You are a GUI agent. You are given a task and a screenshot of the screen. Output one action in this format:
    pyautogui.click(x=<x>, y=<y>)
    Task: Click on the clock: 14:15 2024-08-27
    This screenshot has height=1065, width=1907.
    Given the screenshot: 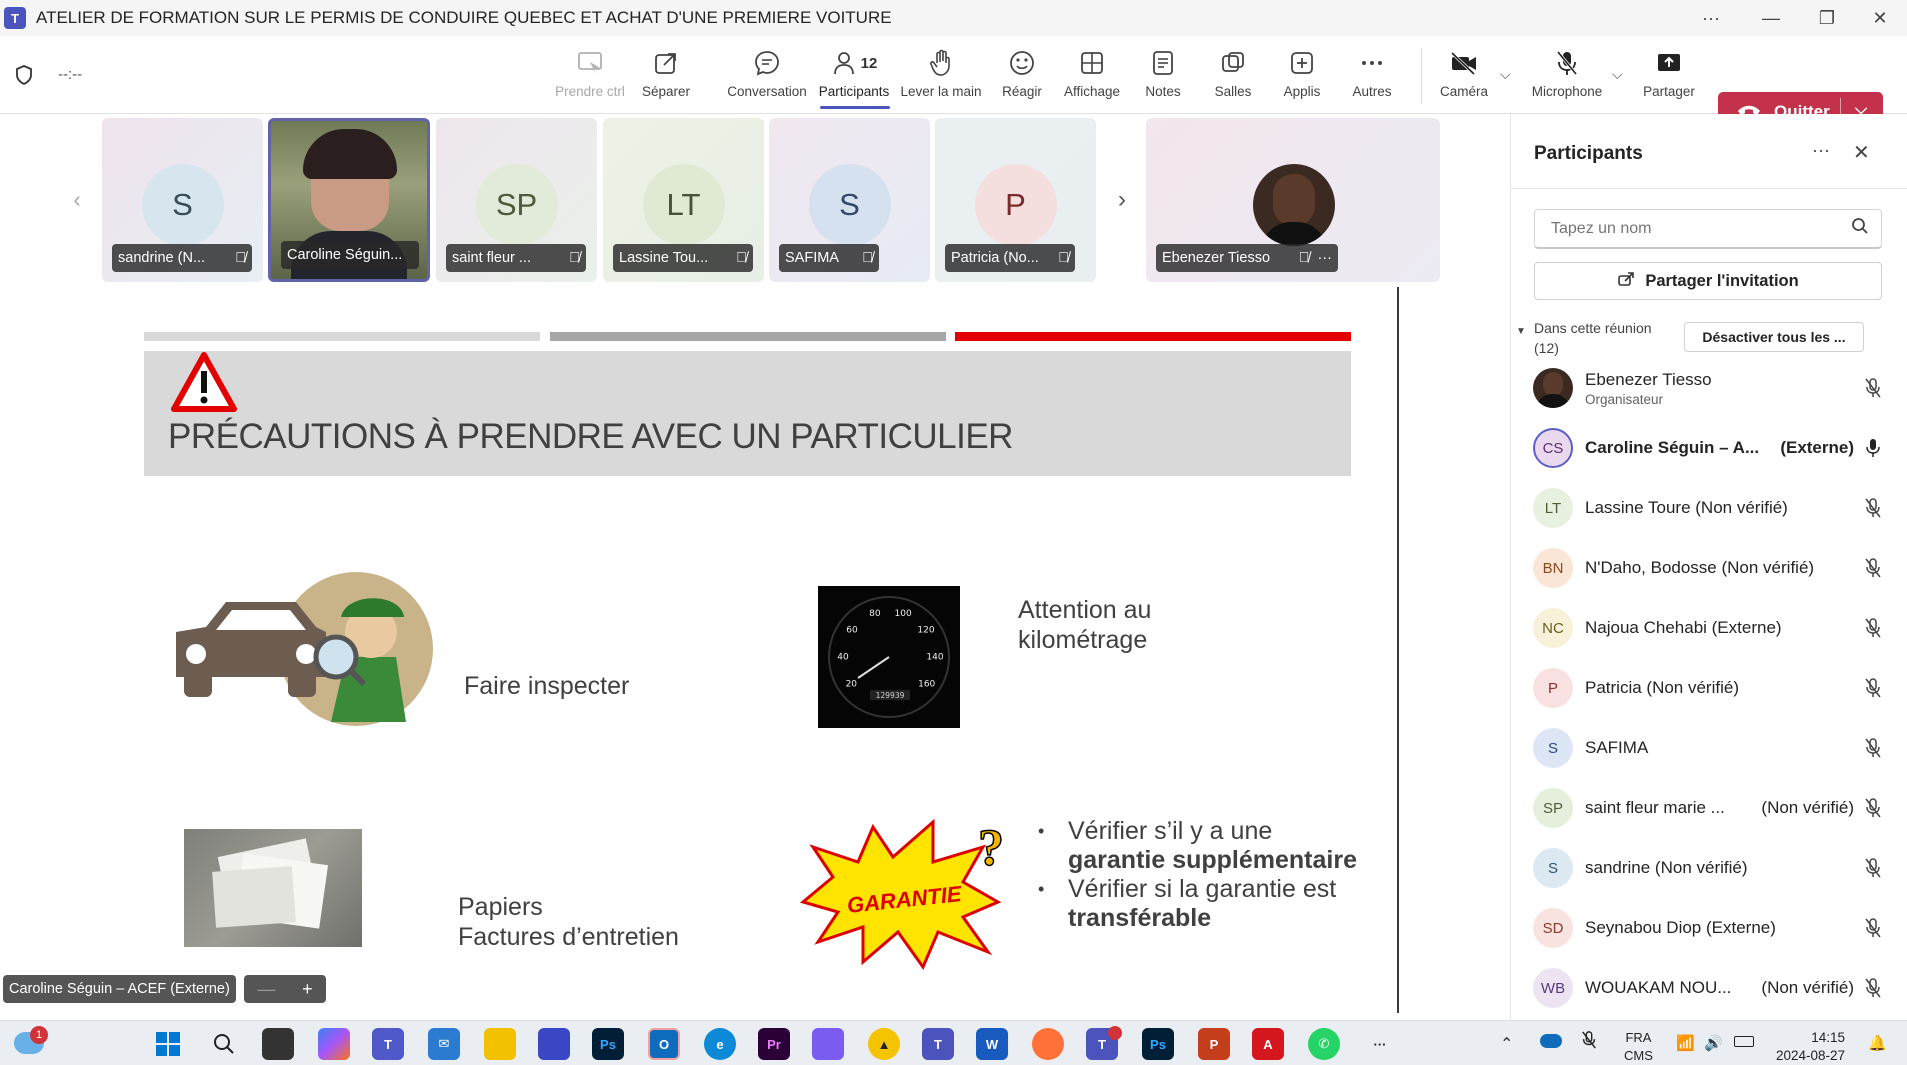 What is the action you would take?
    pyautogui.click(x=1810, y=1047)
    